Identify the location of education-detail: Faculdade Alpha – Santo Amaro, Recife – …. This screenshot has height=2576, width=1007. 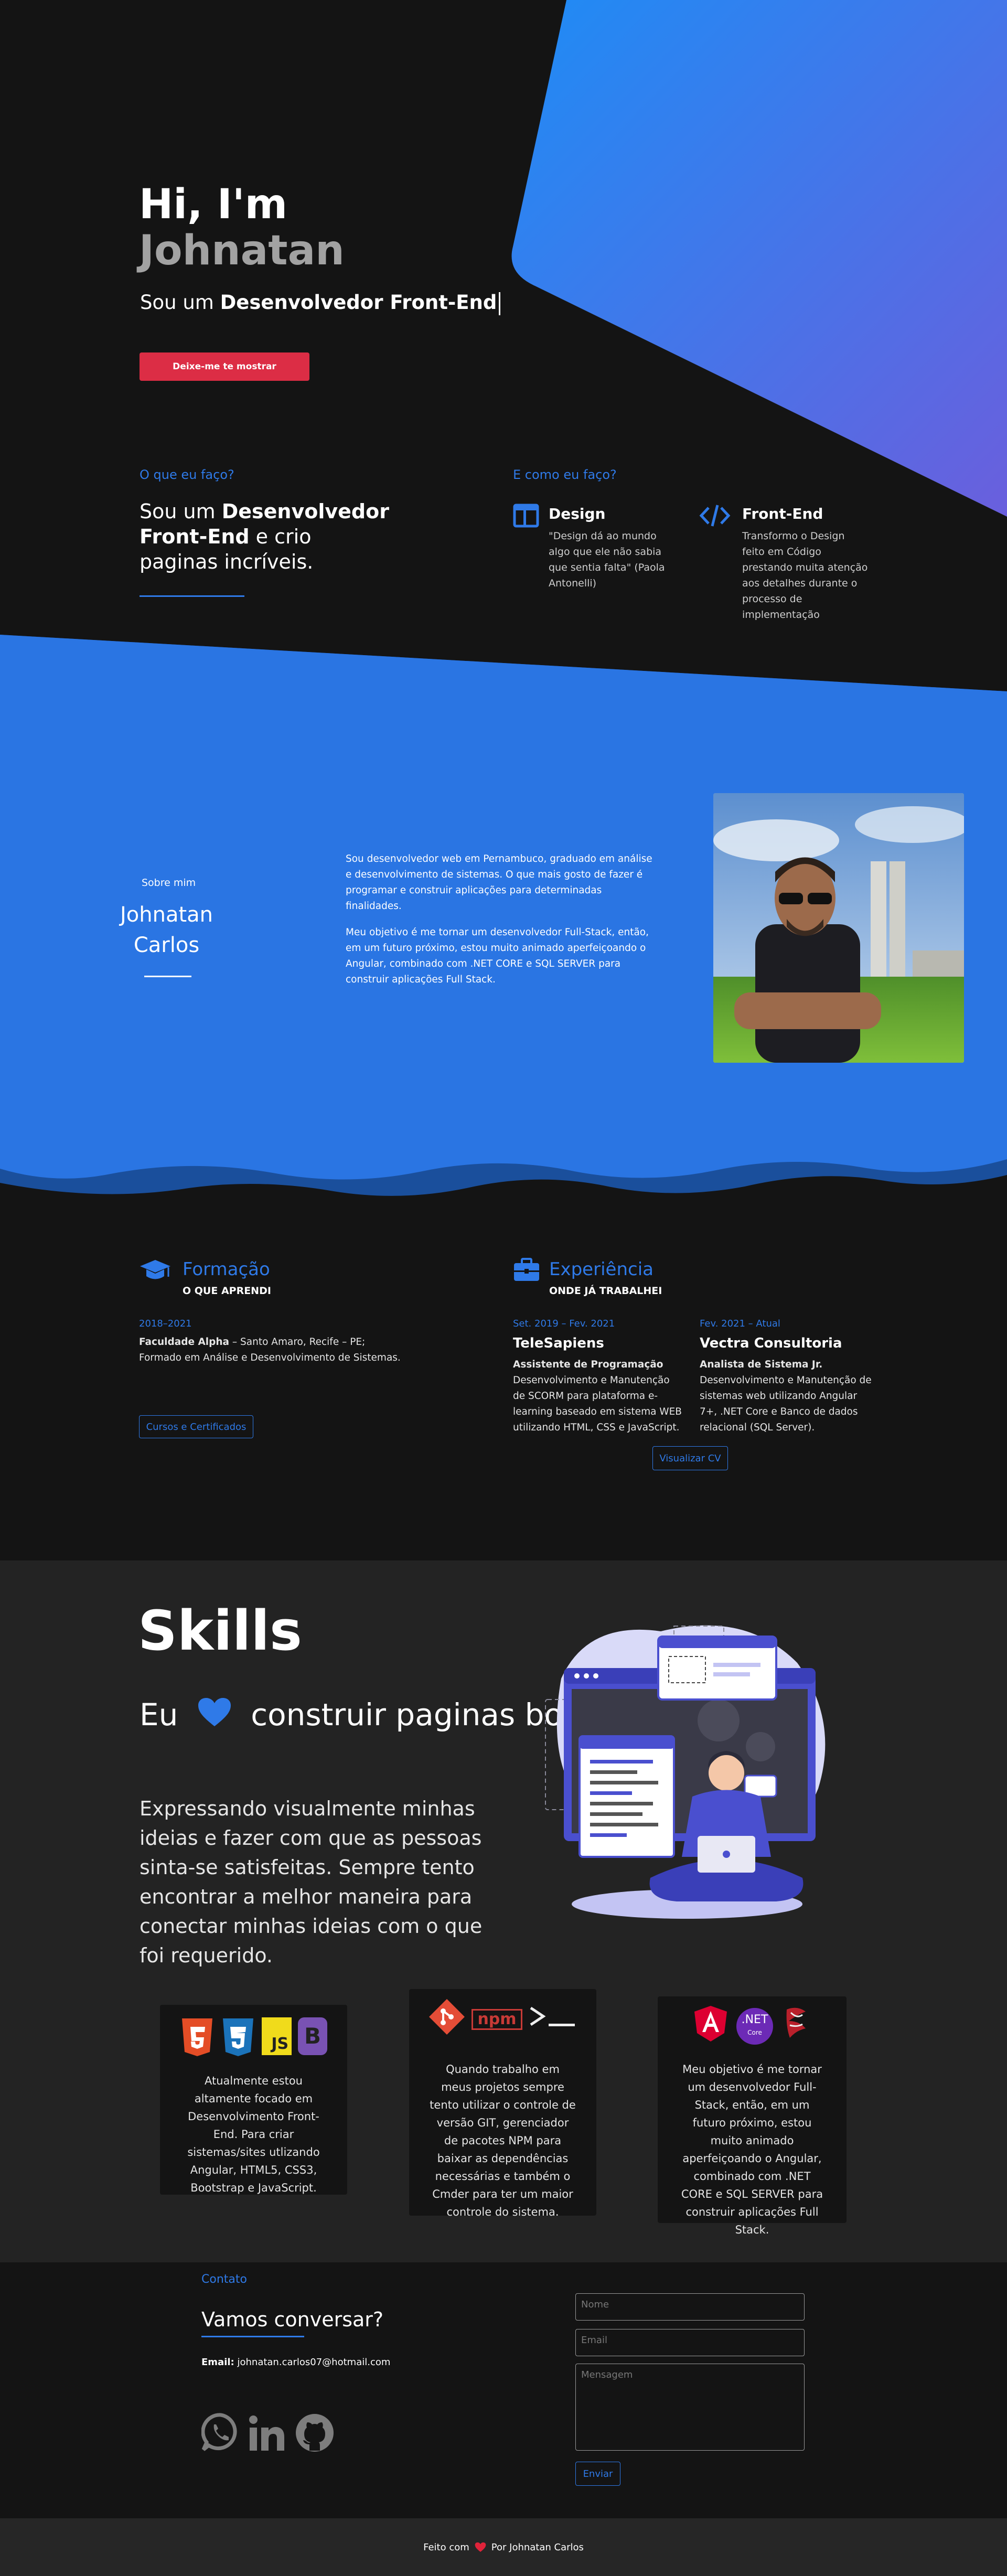
(270, 1350).